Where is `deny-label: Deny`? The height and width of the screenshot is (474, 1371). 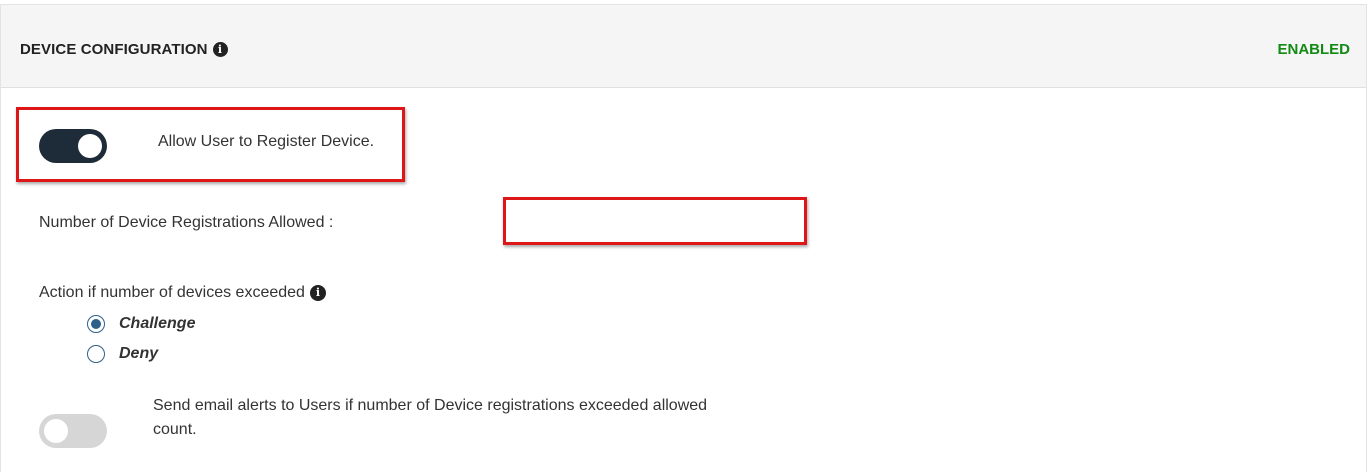
deny-label: Deny is located at coordinates (138, 354).